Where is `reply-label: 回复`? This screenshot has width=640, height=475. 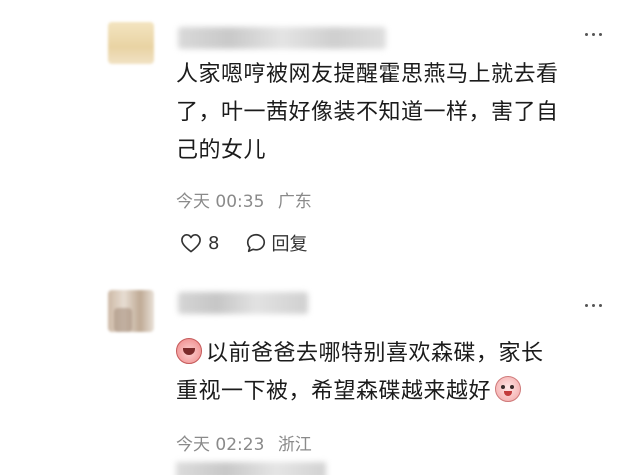
reply-label: 回复 is located at coordinates (289, 244).